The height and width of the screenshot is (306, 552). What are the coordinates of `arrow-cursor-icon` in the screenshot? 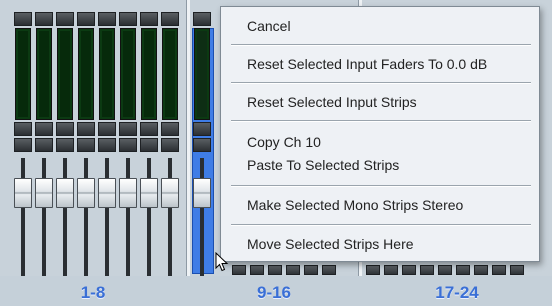 It's located at (222, 264).